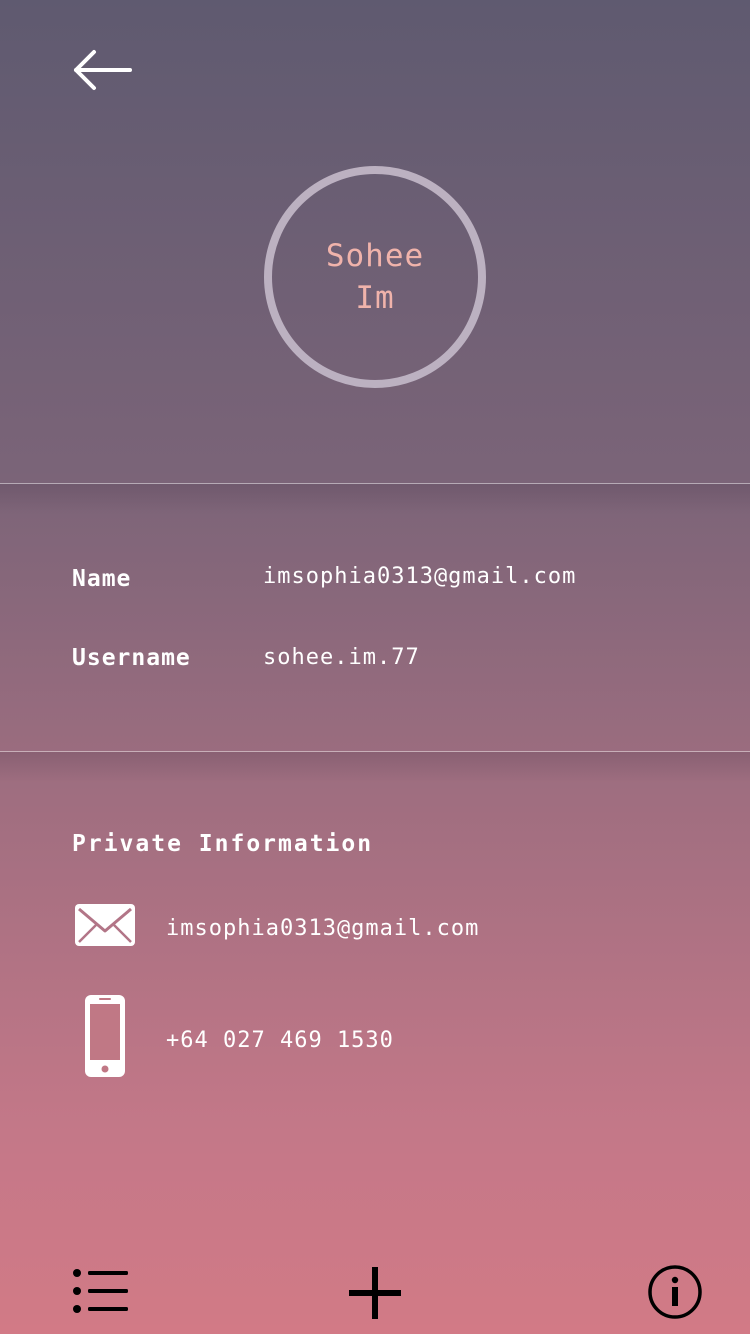 The height and width of the screenshot is (1334, 750). I want to click on avatar-first-name: Sohee, so click(375, 256).